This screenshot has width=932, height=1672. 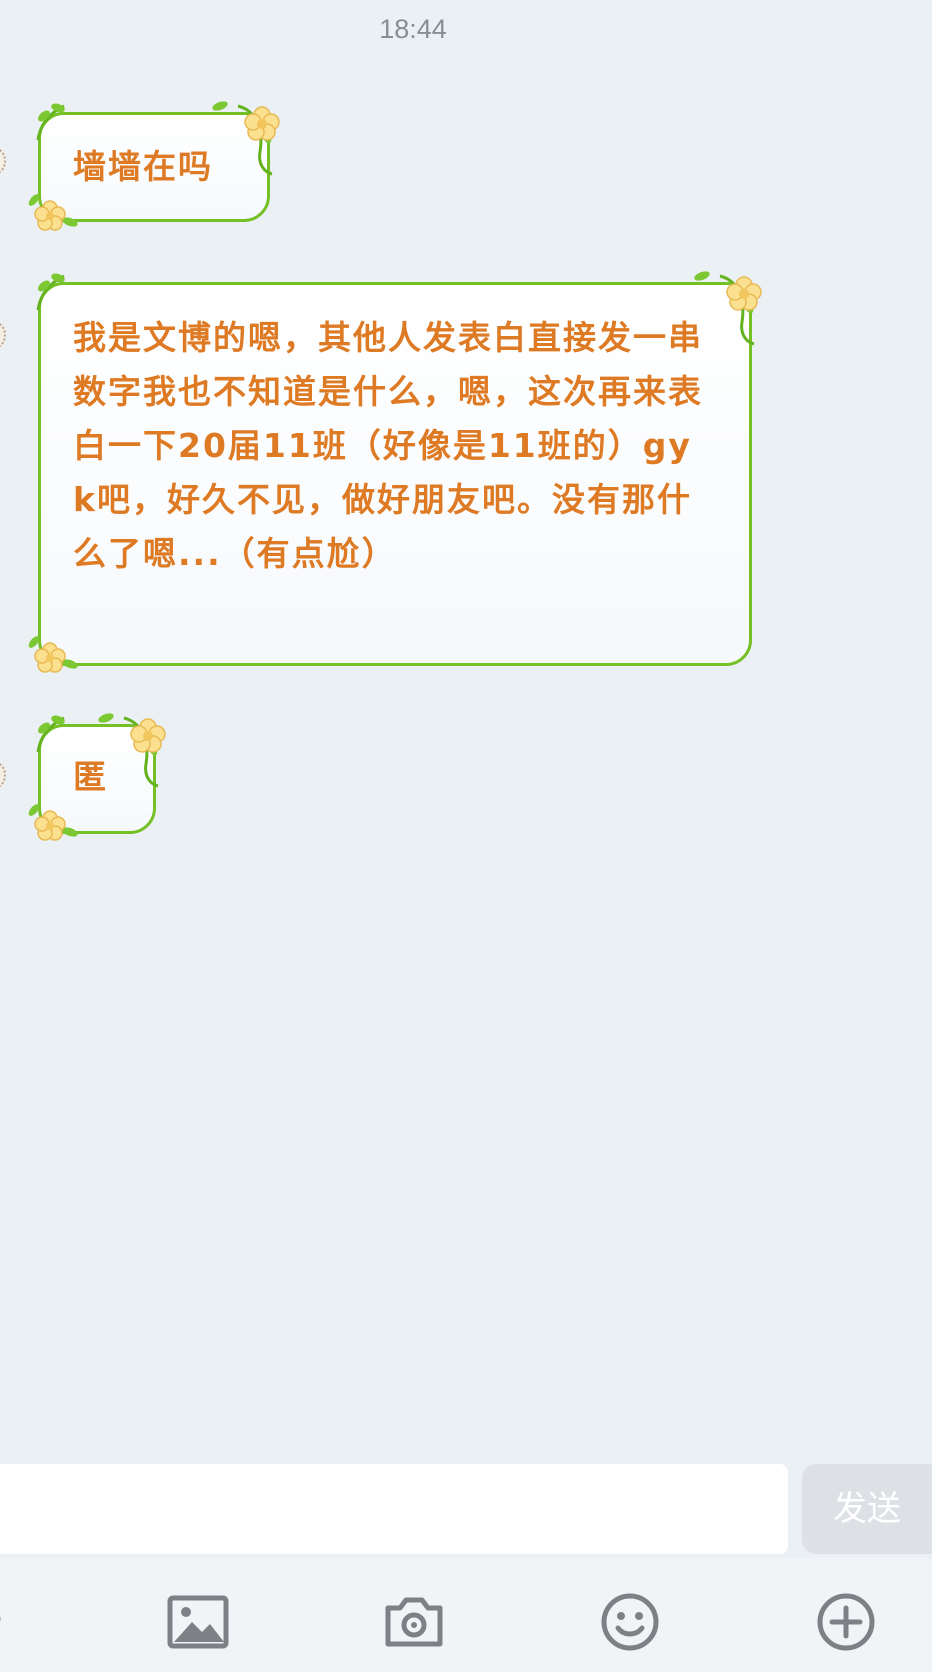 I want to click on voice-icon, so click(x=5, y=1618).